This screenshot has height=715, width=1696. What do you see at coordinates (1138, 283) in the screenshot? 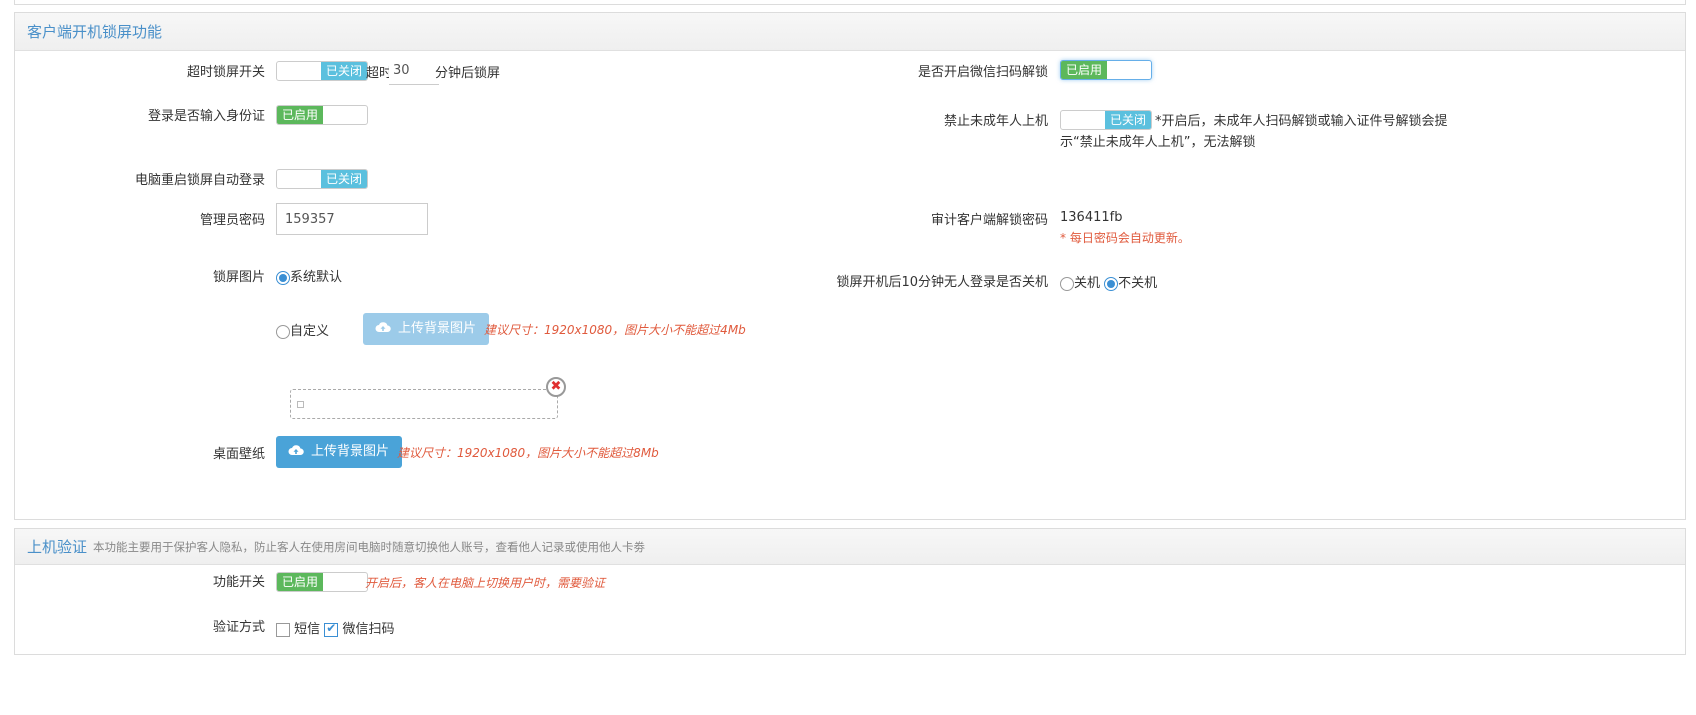
I see `radio-no-shutdown-label: 不关机` at bounding box center [1138, 283].